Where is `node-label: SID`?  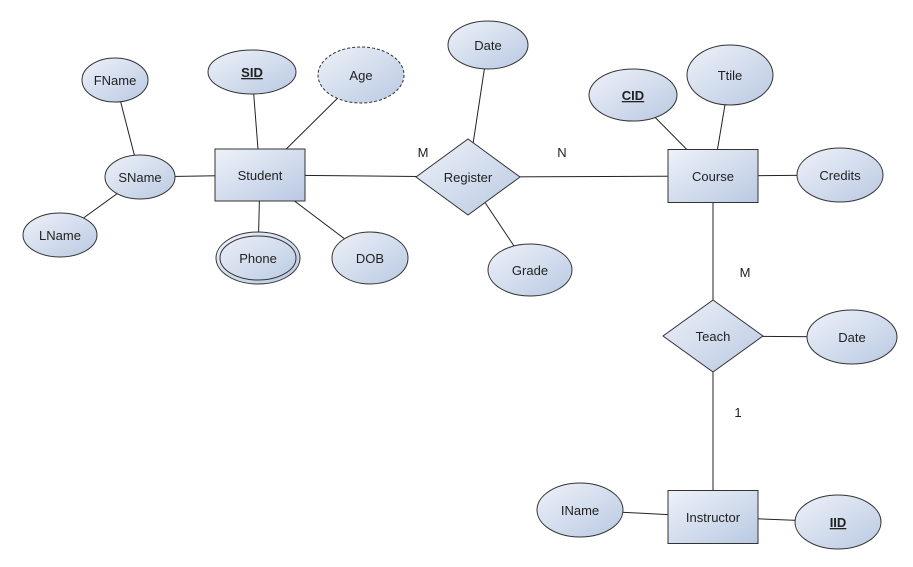 node-label: SID is located at coordinates (252, 72).